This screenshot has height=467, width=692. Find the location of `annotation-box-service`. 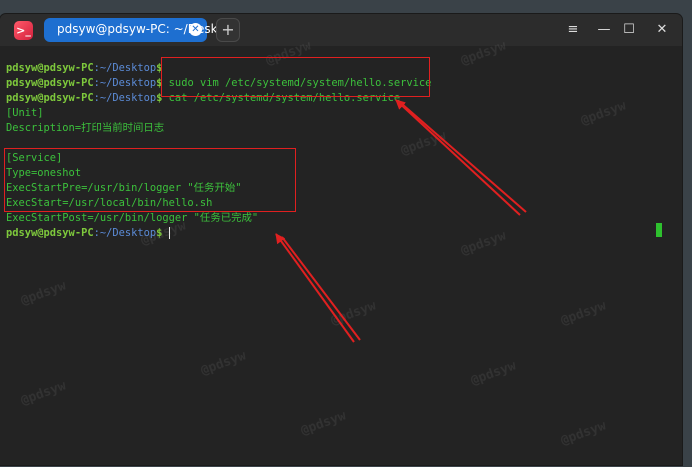

annotation-box-service is located at coordinates (150, 180).